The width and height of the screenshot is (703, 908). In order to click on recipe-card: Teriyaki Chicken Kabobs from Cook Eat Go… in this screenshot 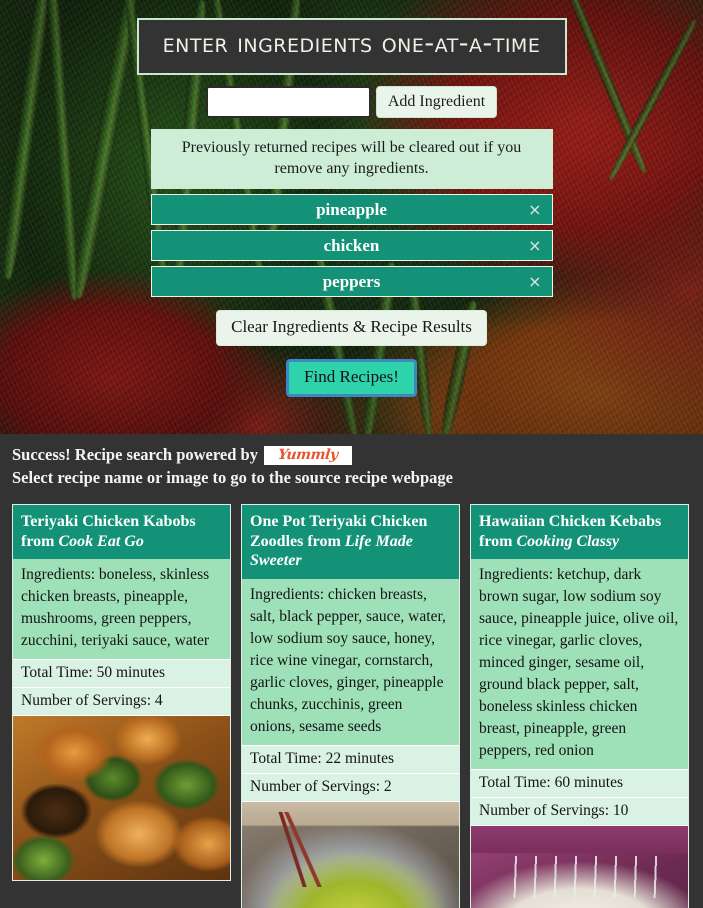, I will do `click(121, 693)`.